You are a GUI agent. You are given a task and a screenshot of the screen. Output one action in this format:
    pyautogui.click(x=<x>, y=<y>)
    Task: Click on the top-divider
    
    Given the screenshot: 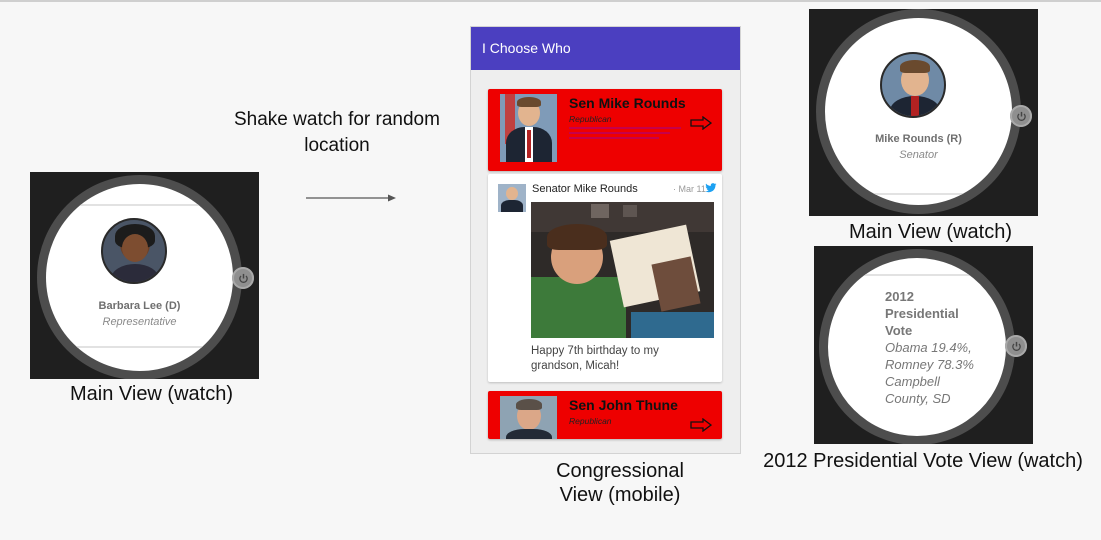 What is the action you would take?
    pyautogui.click(x=550, y=1)
    